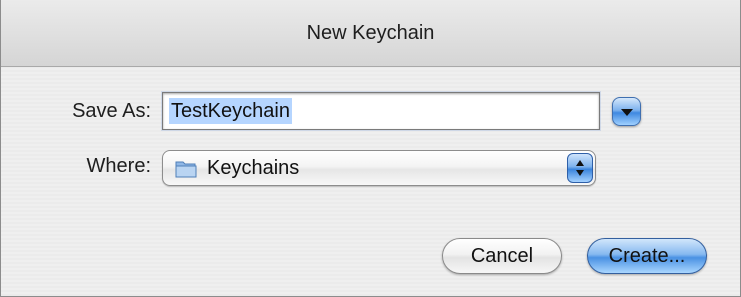  Describe the element at coordinates (381, 111) in the screenshot. I see `save-as-input: TestKeychain` at that location.